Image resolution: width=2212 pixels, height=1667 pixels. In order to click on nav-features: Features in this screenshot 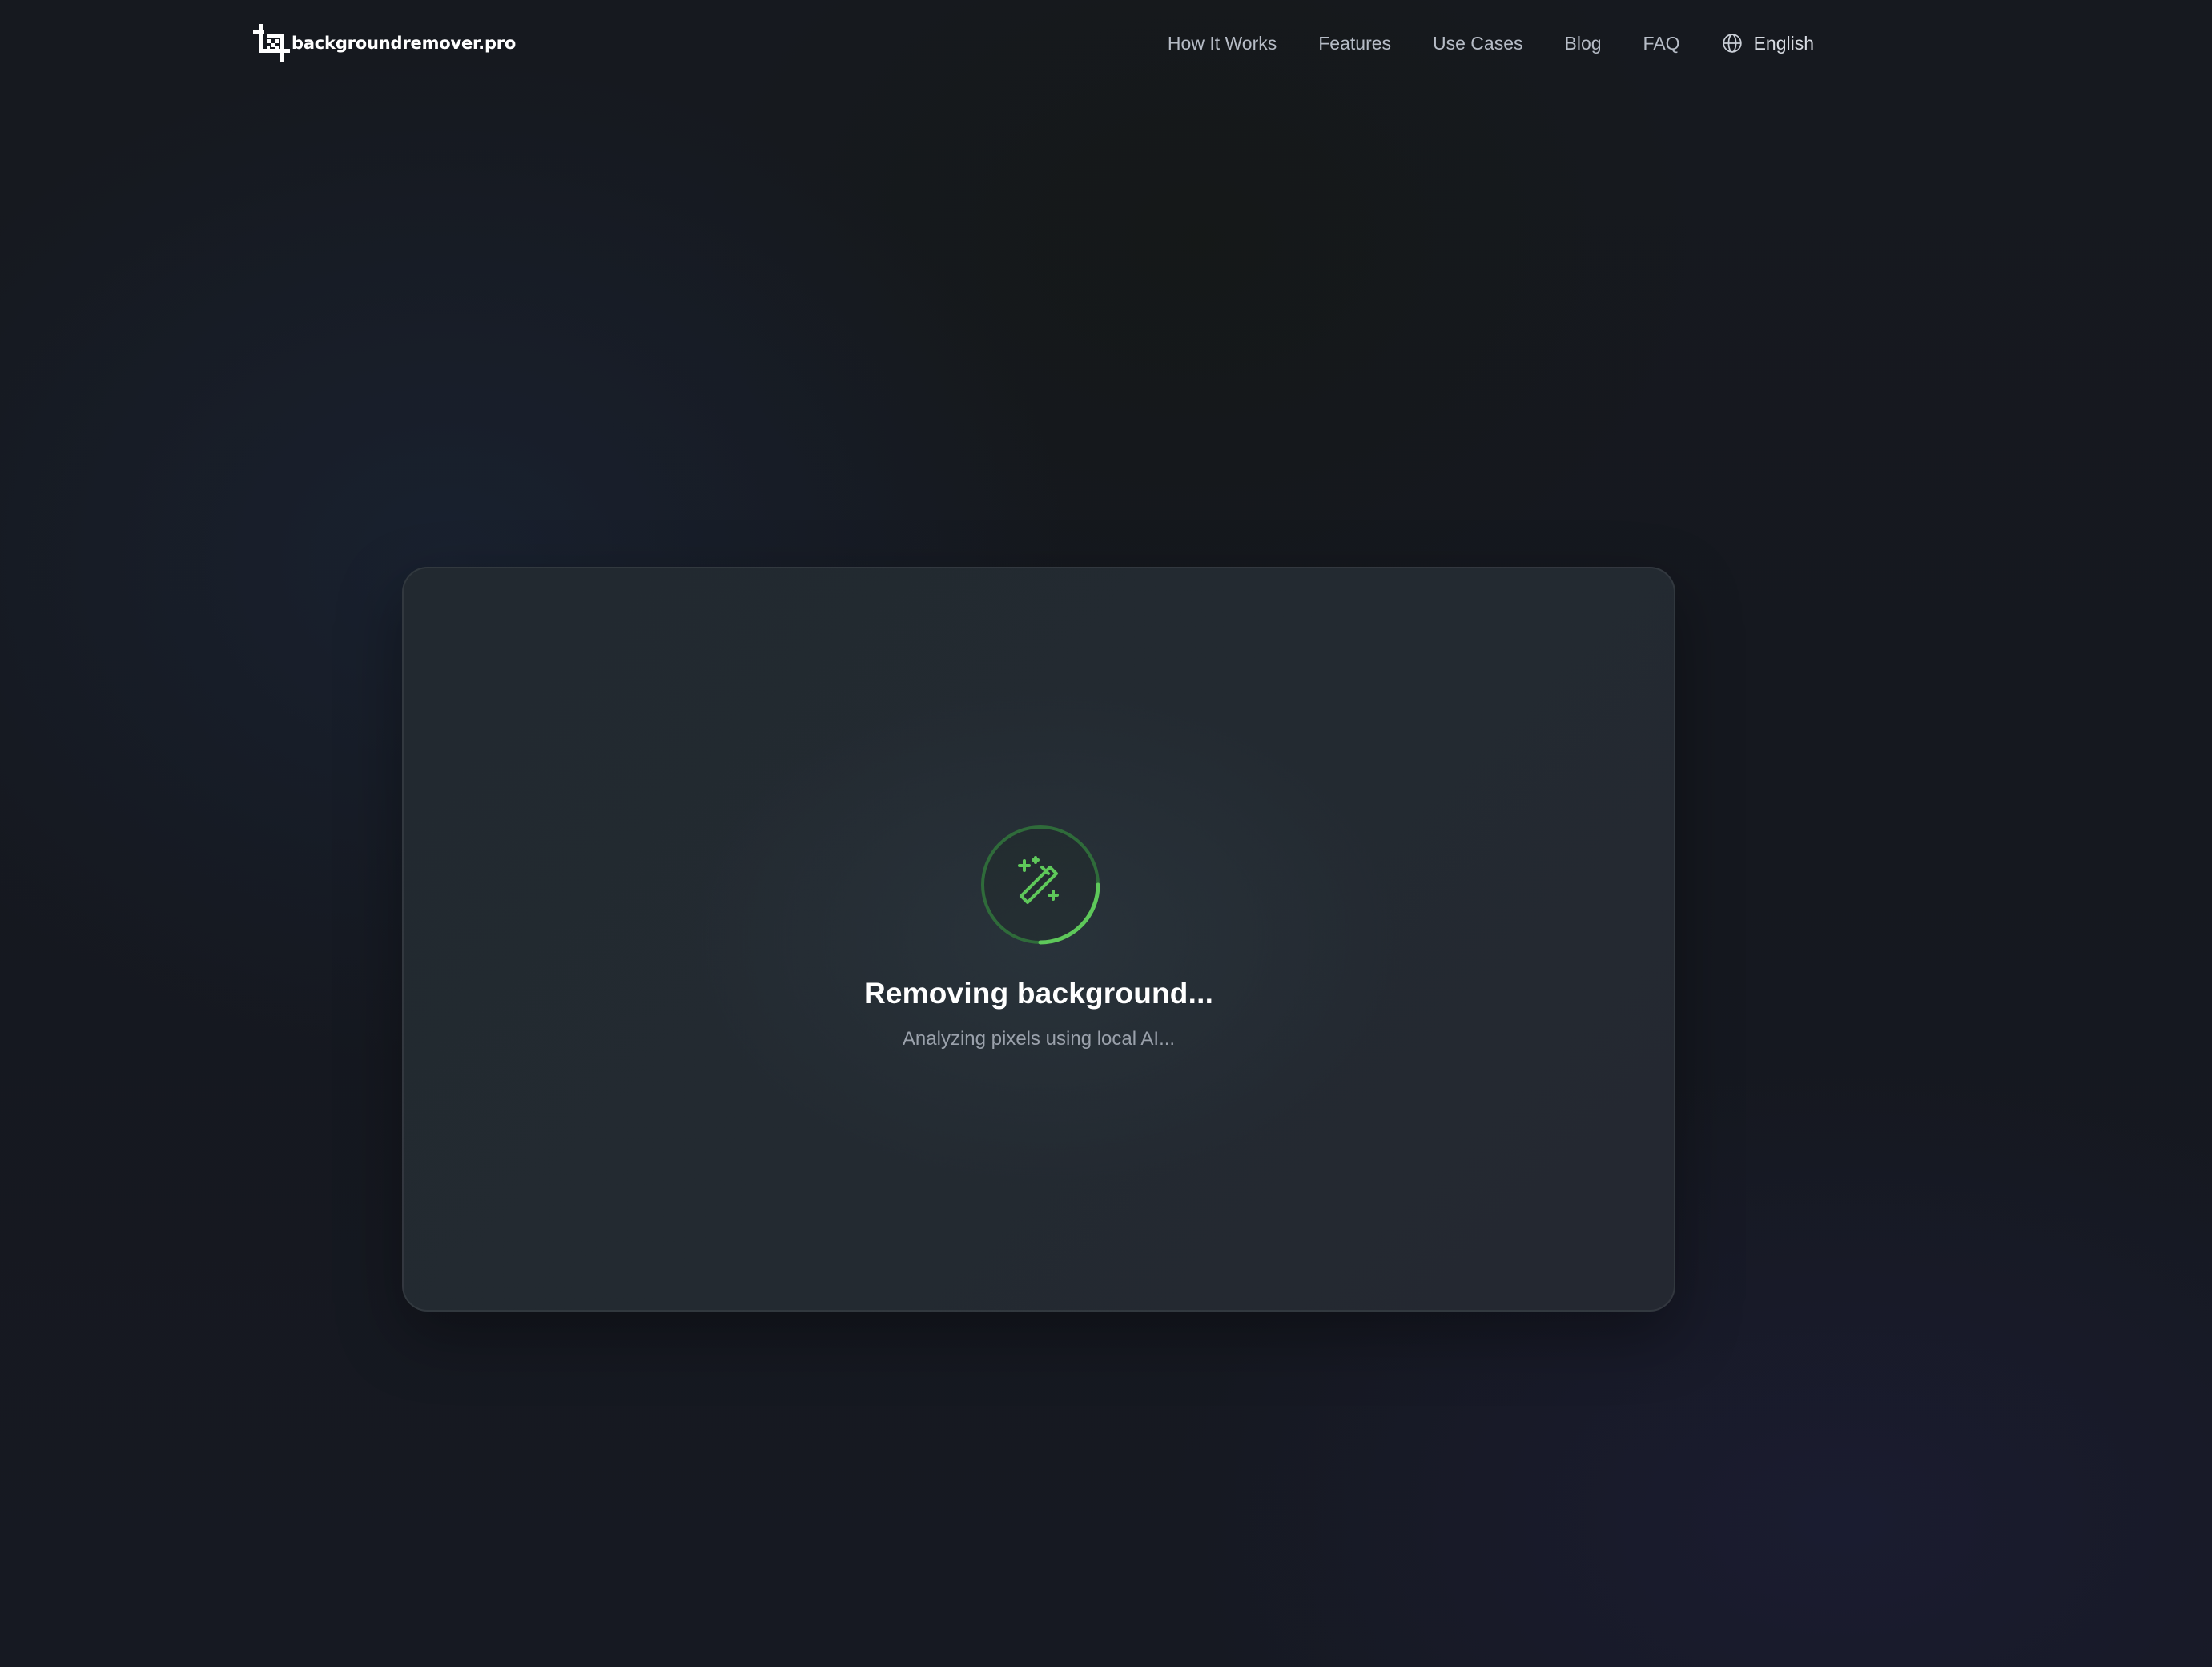, I will do `click(1354, 43)`.